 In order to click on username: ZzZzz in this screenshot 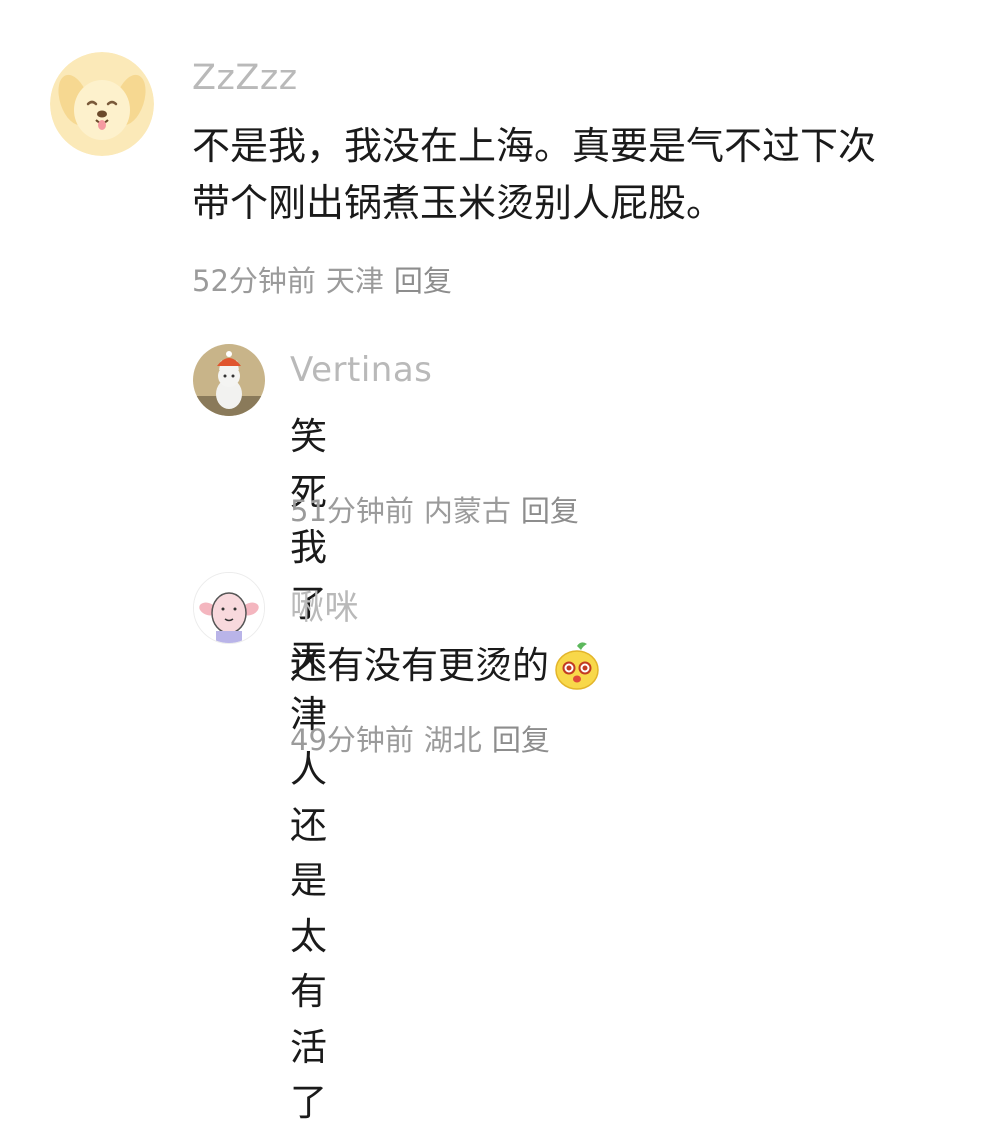, I will do `click(245, 78)`.